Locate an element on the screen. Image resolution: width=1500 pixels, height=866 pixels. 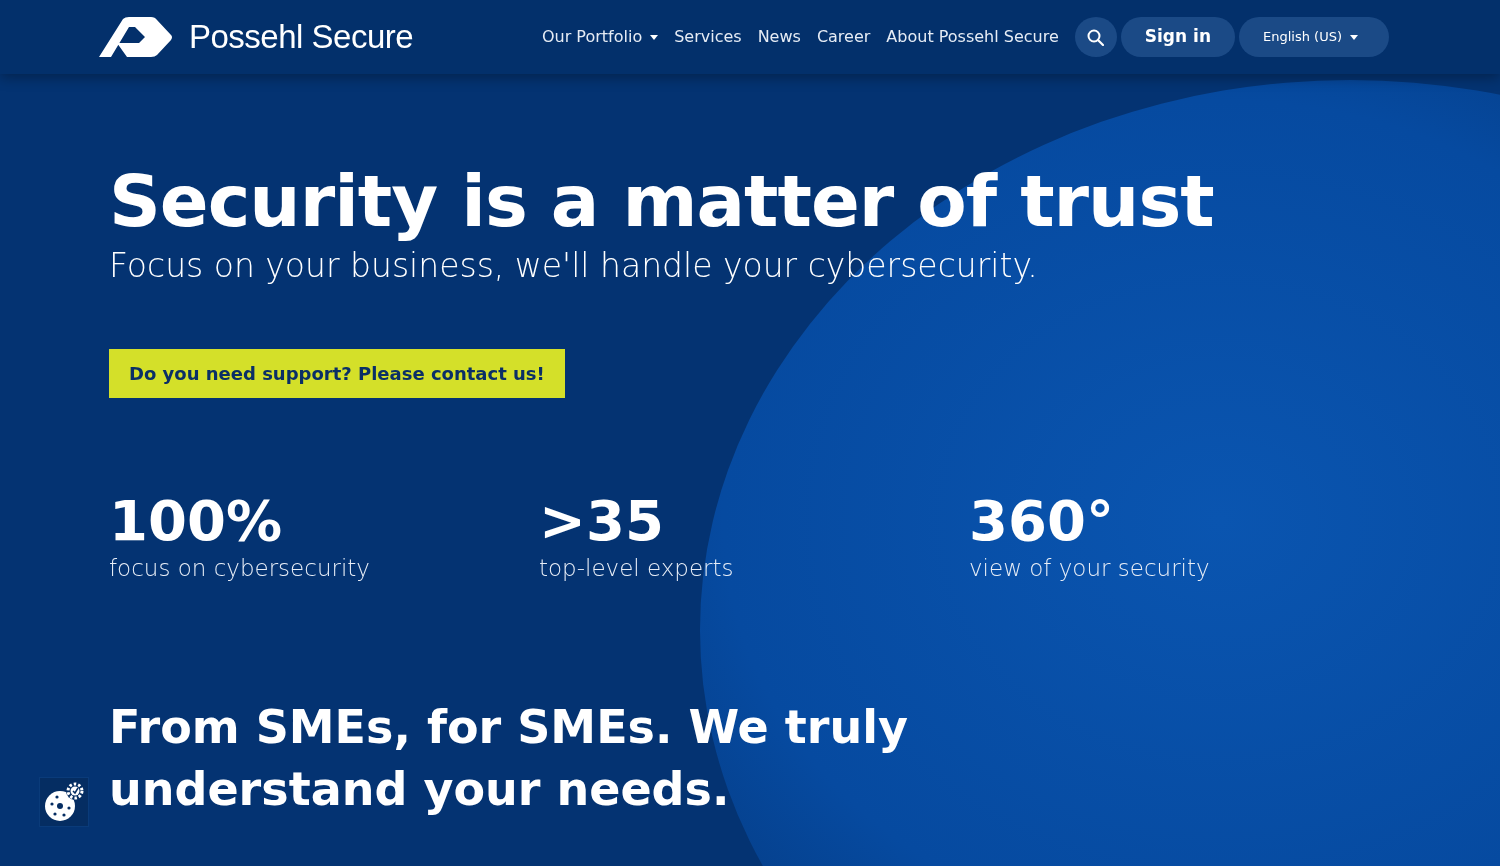
search-icon is located at coordinates (1096, 37).